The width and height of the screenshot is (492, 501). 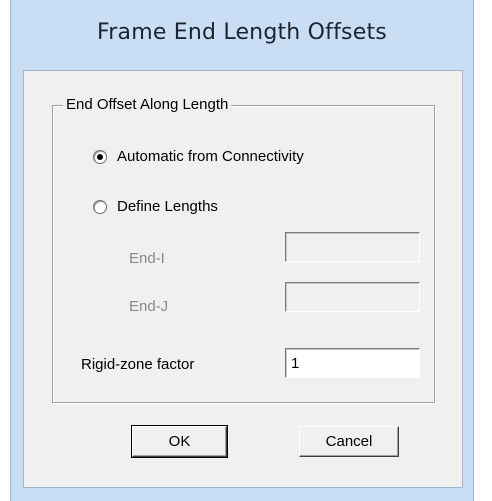 I want to click on title-bar: Frame End Length Offsets, so click(x=242, y=35).